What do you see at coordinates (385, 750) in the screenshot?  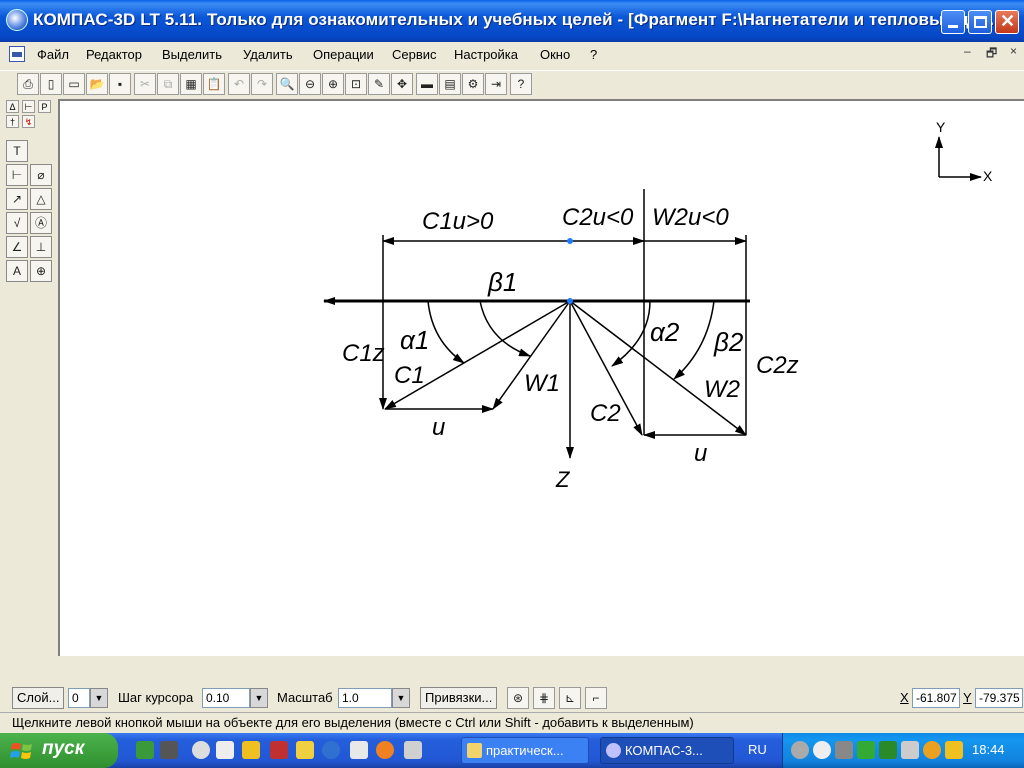 I see `media-player-icon` at bounding box center [385, 750].